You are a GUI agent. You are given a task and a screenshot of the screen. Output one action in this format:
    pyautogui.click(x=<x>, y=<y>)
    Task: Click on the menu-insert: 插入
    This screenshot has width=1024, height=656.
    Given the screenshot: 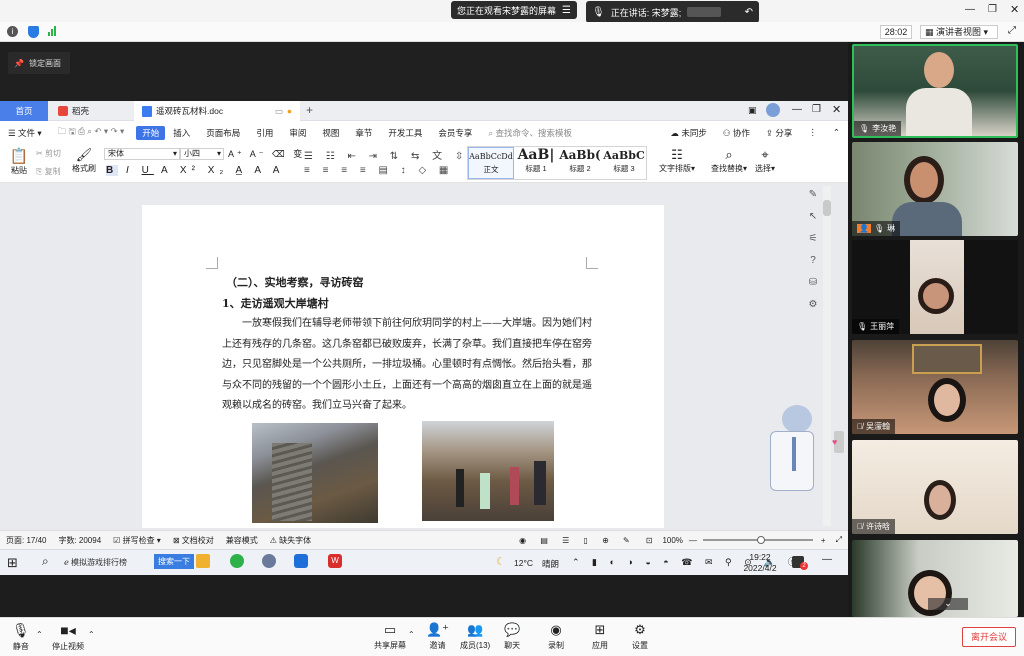 What is the action you would take?
    pyautogui.click(x=181, y=133)
    